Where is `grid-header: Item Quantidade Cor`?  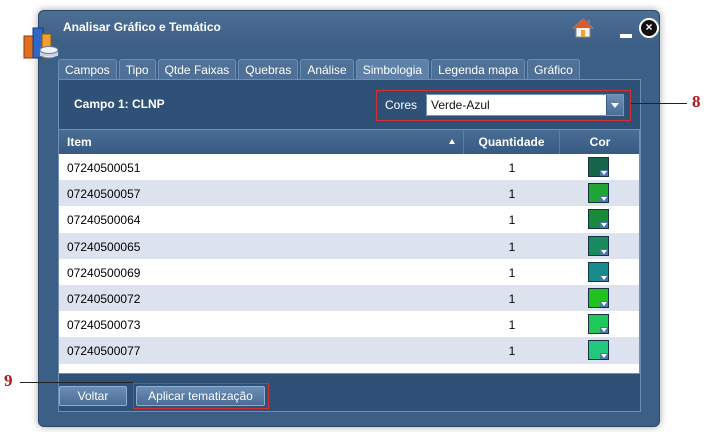 grid-header: Item Quantidade Cor is located at coordinates (349, 142).